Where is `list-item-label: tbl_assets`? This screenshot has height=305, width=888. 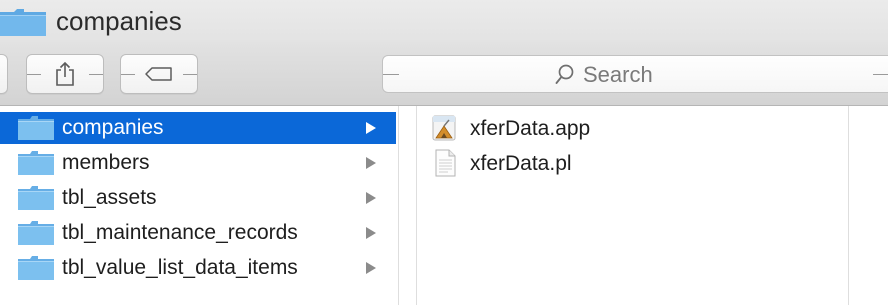 list-item-label: tbl_assets is located at coordinates (109, 197).